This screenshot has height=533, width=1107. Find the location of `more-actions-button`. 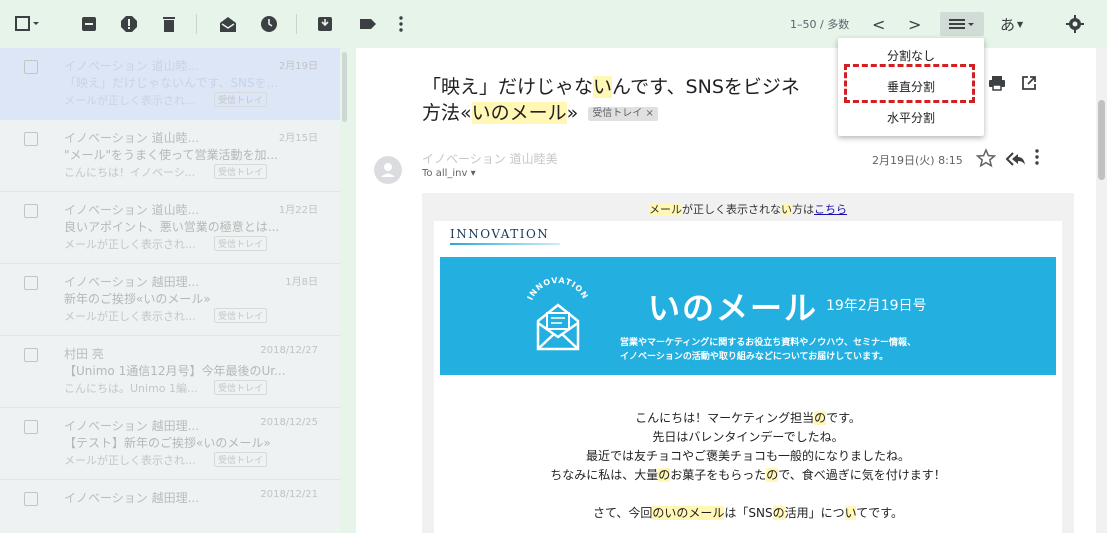

more-actions-button is located at coordinates (401, 24).